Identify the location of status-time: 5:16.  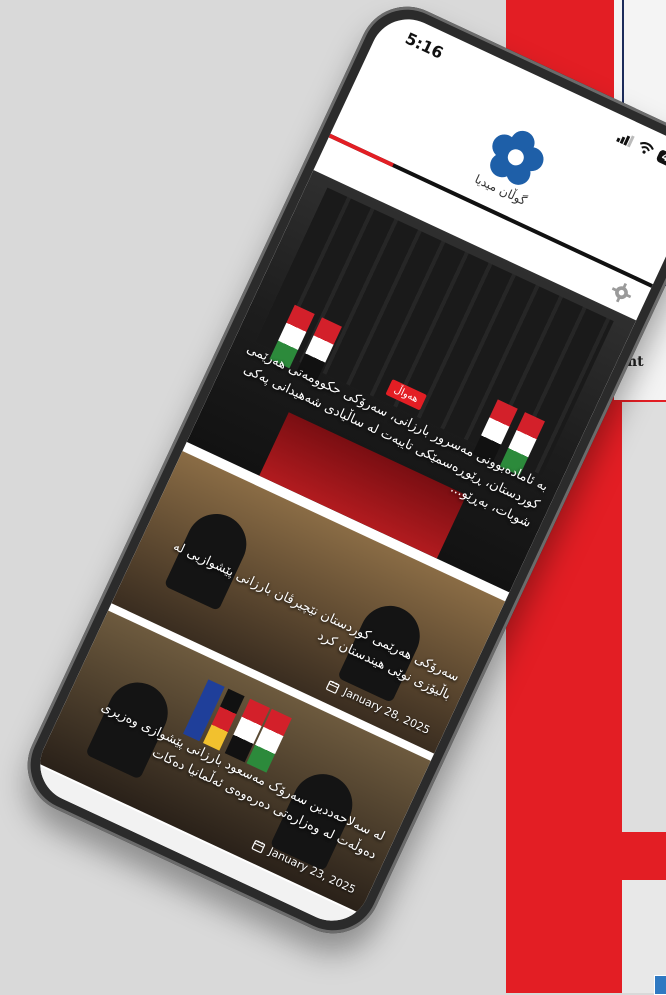
(424, 45).